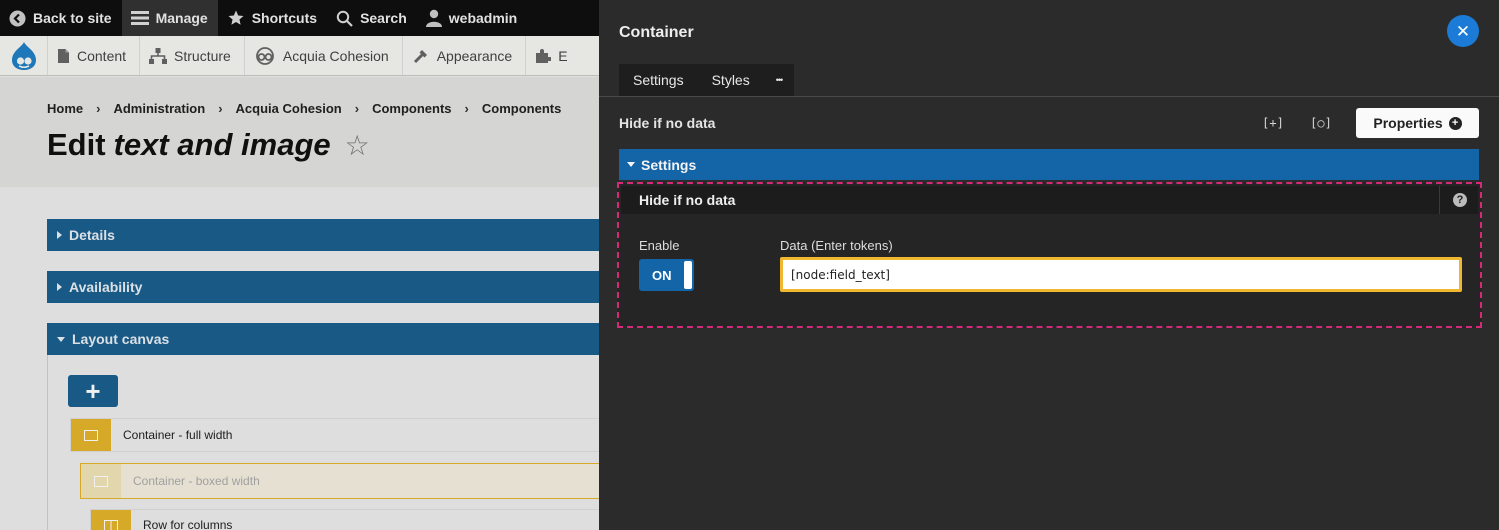 This screenshot has height=530, width=1499. What do you see at coordinates (688, 275) in the screenshot?
I see `toggle-knob` at bounding box center [688, 275].